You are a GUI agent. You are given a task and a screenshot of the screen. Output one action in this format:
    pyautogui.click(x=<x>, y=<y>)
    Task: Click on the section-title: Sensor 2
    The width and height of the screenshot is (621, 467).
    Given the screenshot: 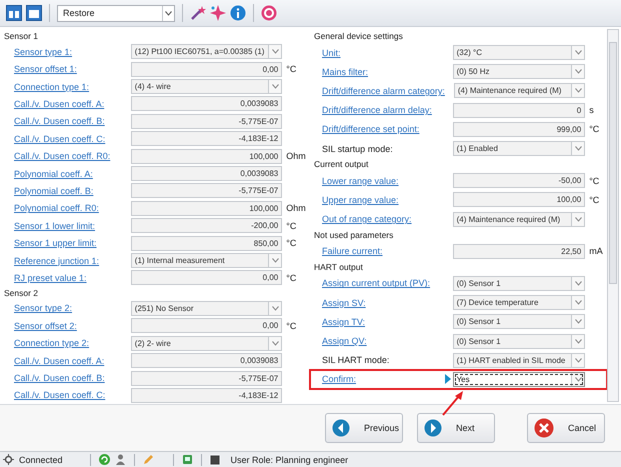 What is the action you would take?
    pyautogui.click(x=21, y=293)
    